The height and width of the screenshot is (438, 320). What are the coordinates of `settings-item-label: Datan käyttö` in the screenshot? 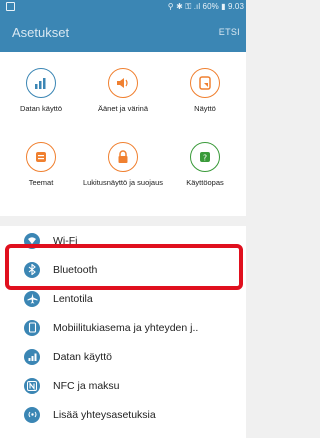 It's located at (82, 356).